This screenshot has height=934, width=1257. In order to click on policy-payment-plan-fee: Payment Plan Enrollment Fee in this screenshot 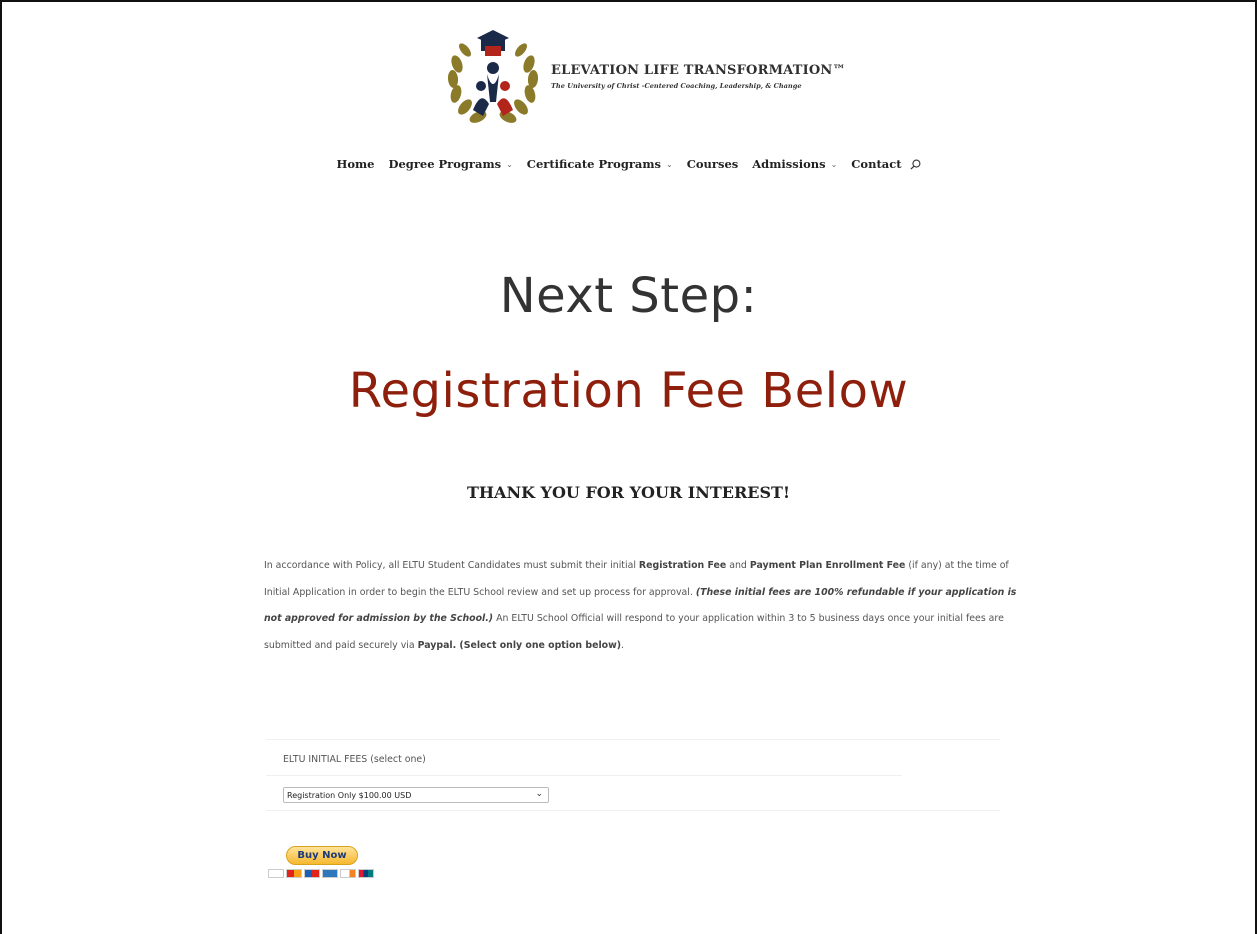, I will do `click(827, 565)`.